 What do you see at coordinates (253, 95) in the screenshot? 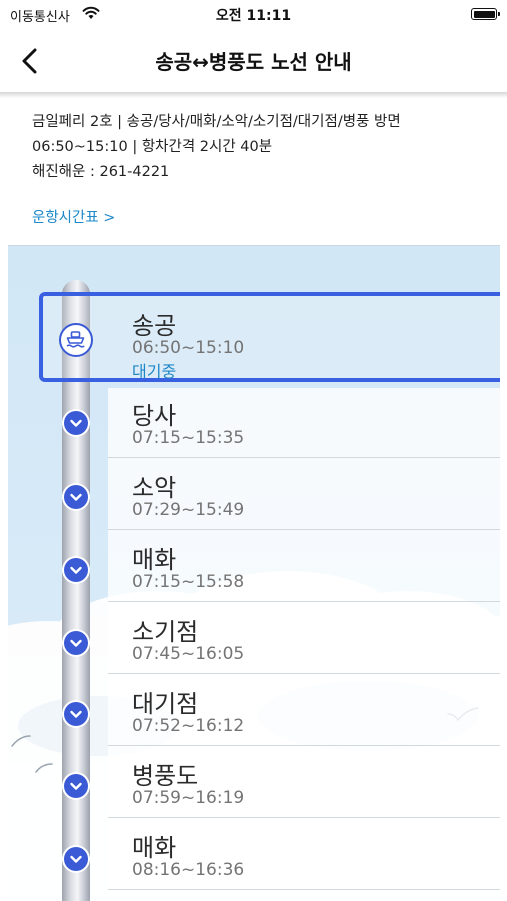
I see `nav-shadow` at bounding box center [253, 95].